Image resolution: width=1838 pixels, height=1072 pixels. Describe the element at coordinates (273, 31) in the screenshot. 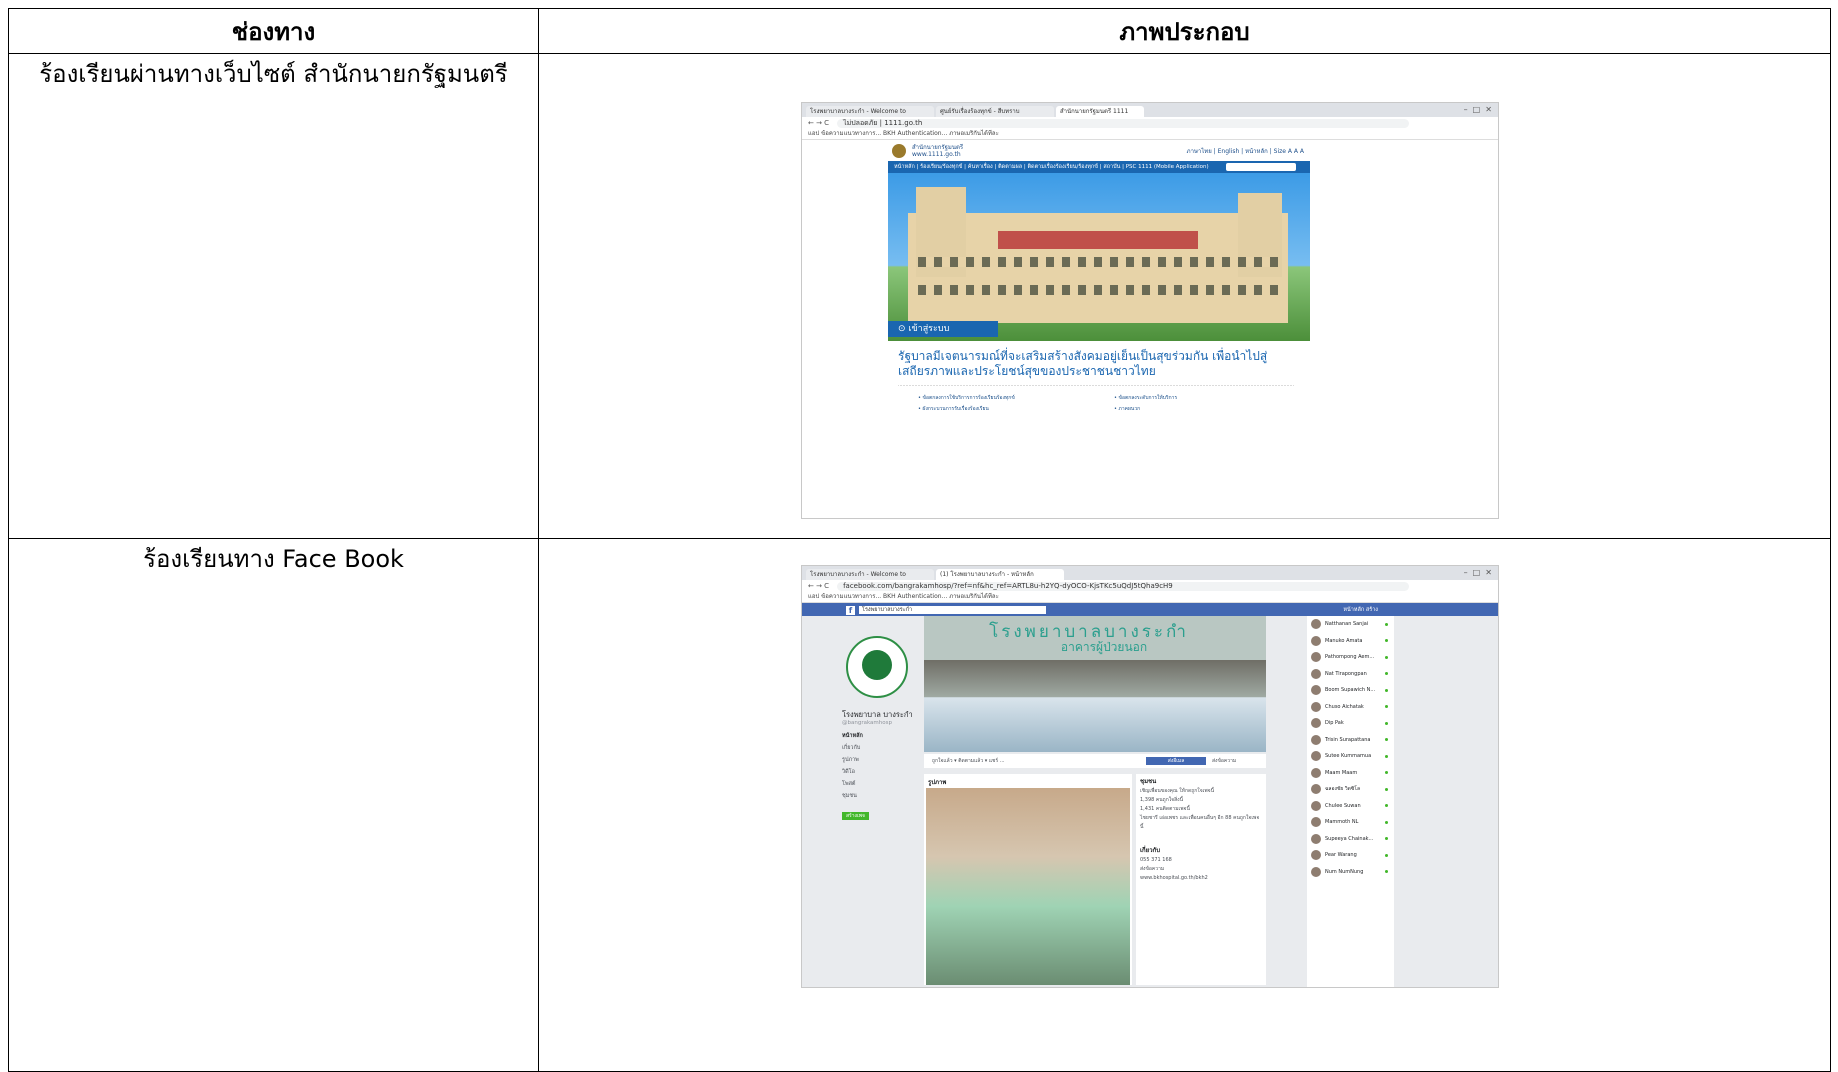

I see `header-channel: ช่องทาง` at that location.